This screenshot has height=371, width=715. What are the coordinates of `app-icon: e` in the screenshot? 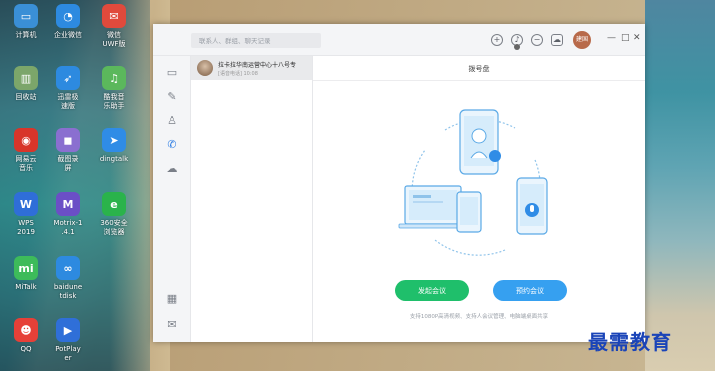 It's located at (114, 204).